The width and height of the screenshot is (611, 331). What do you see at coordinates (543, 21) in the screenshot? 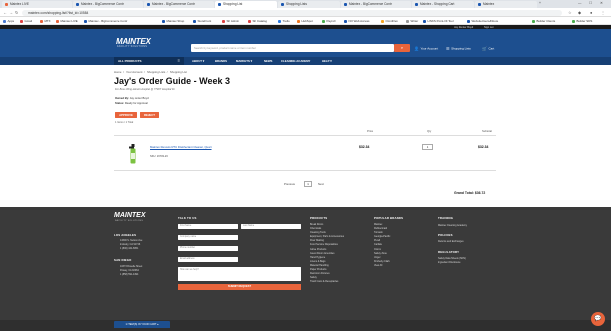
I see `bookmark-item: Builder Clients` at bounding box center [543, 21].